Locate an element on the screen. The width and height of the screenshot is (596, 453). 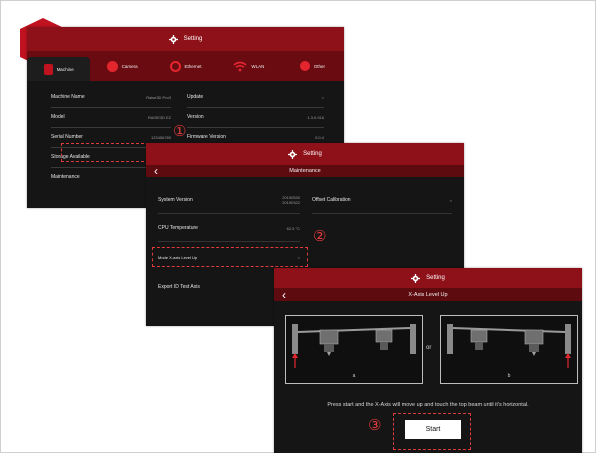
step-marker-1: ① is located at coordinates (180, 131).